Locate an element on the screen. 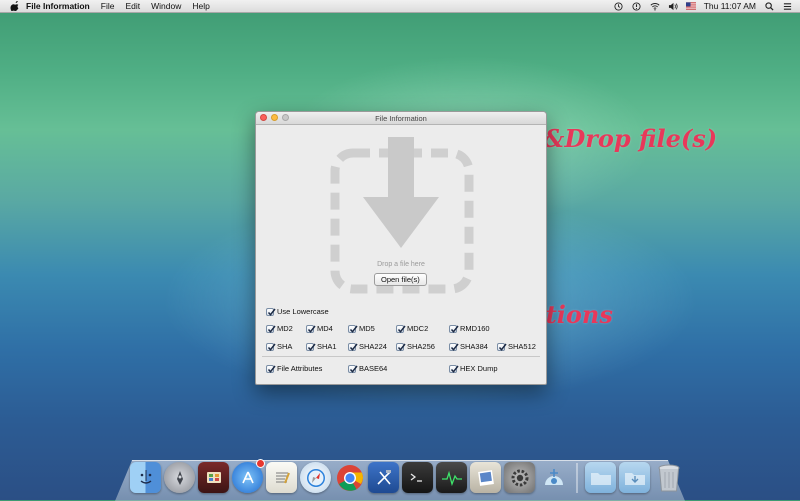  sha256-checkbox: SHA256 is located at coordinates (415, 346).